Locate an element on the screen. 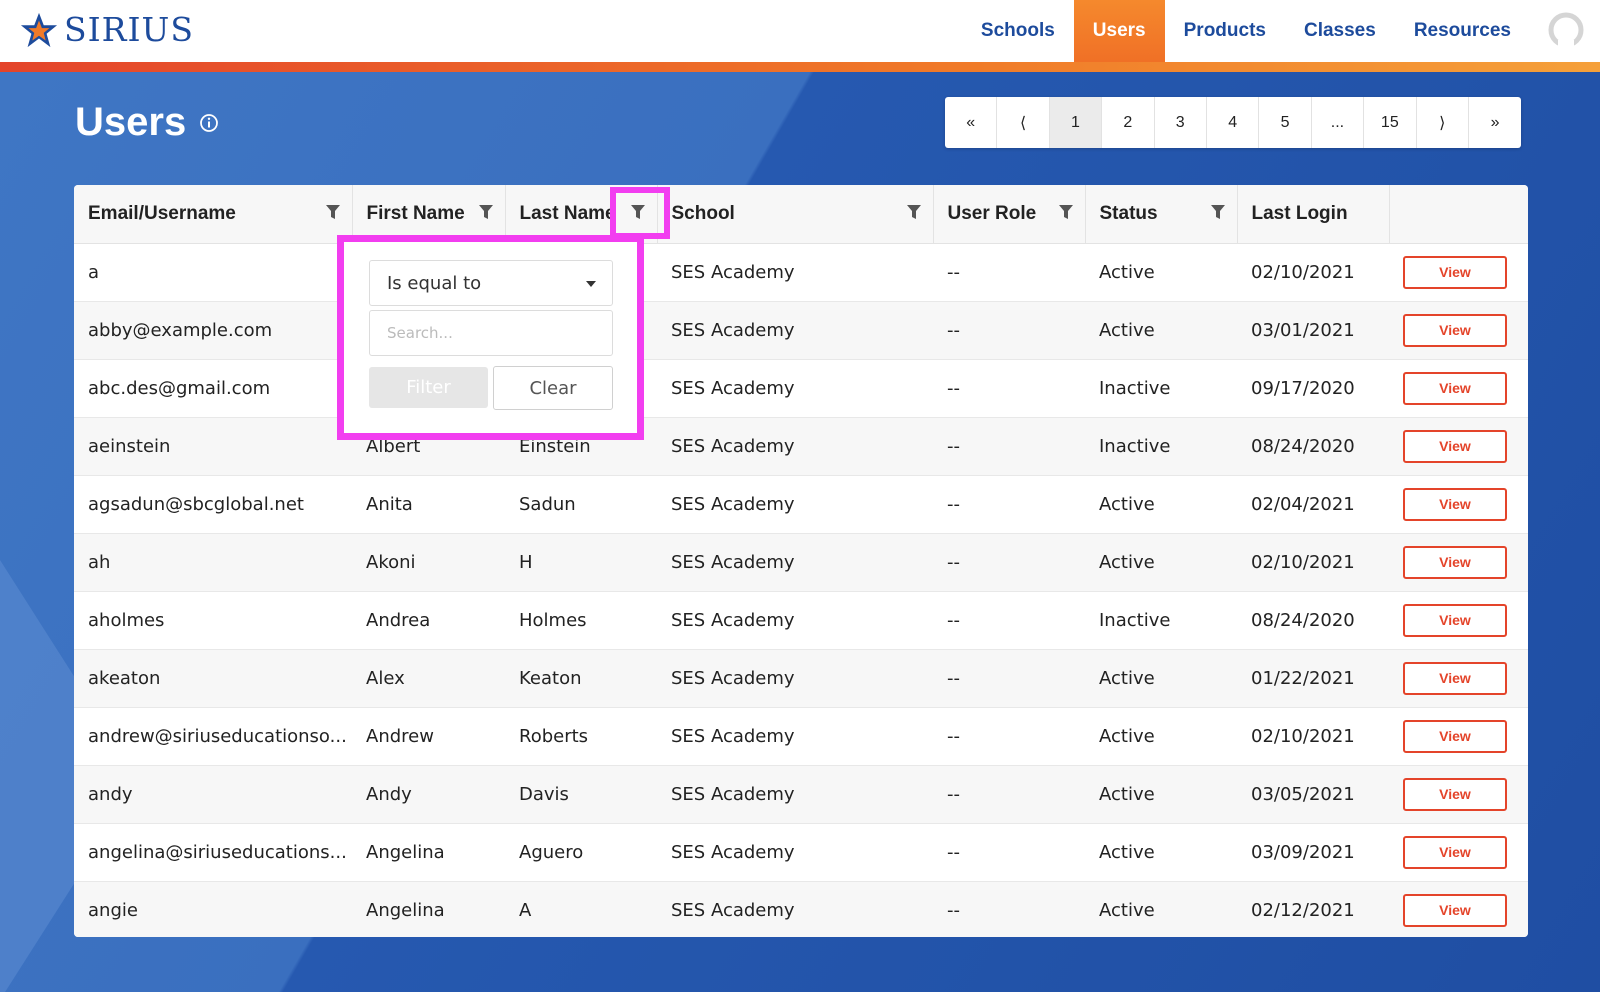 This screenshot has width=1600, height=992. column-header-status: Status is located at coordinates (1161, 214).